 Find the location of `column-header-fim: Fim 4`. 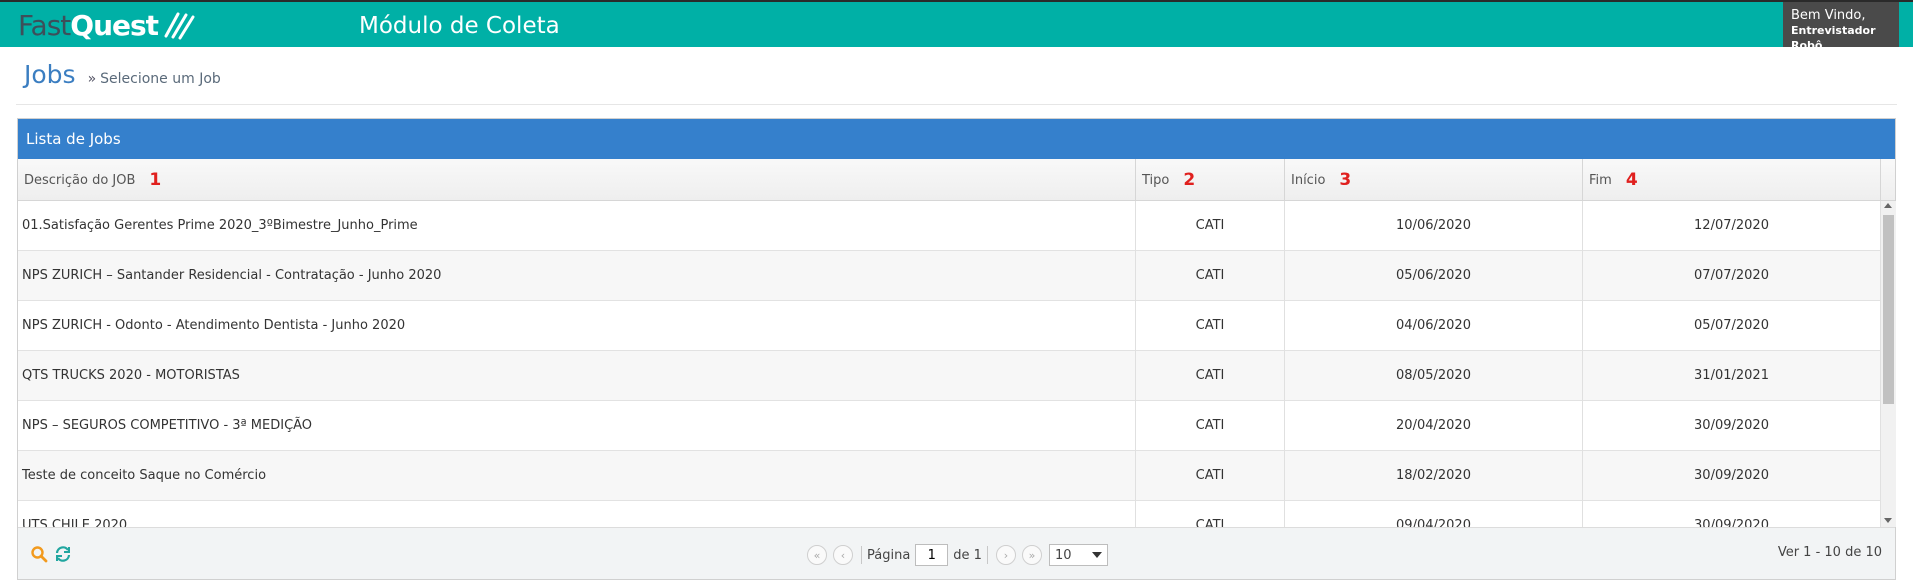

column-header-fim: Fim 4 is located at coordinates (1732, 180).